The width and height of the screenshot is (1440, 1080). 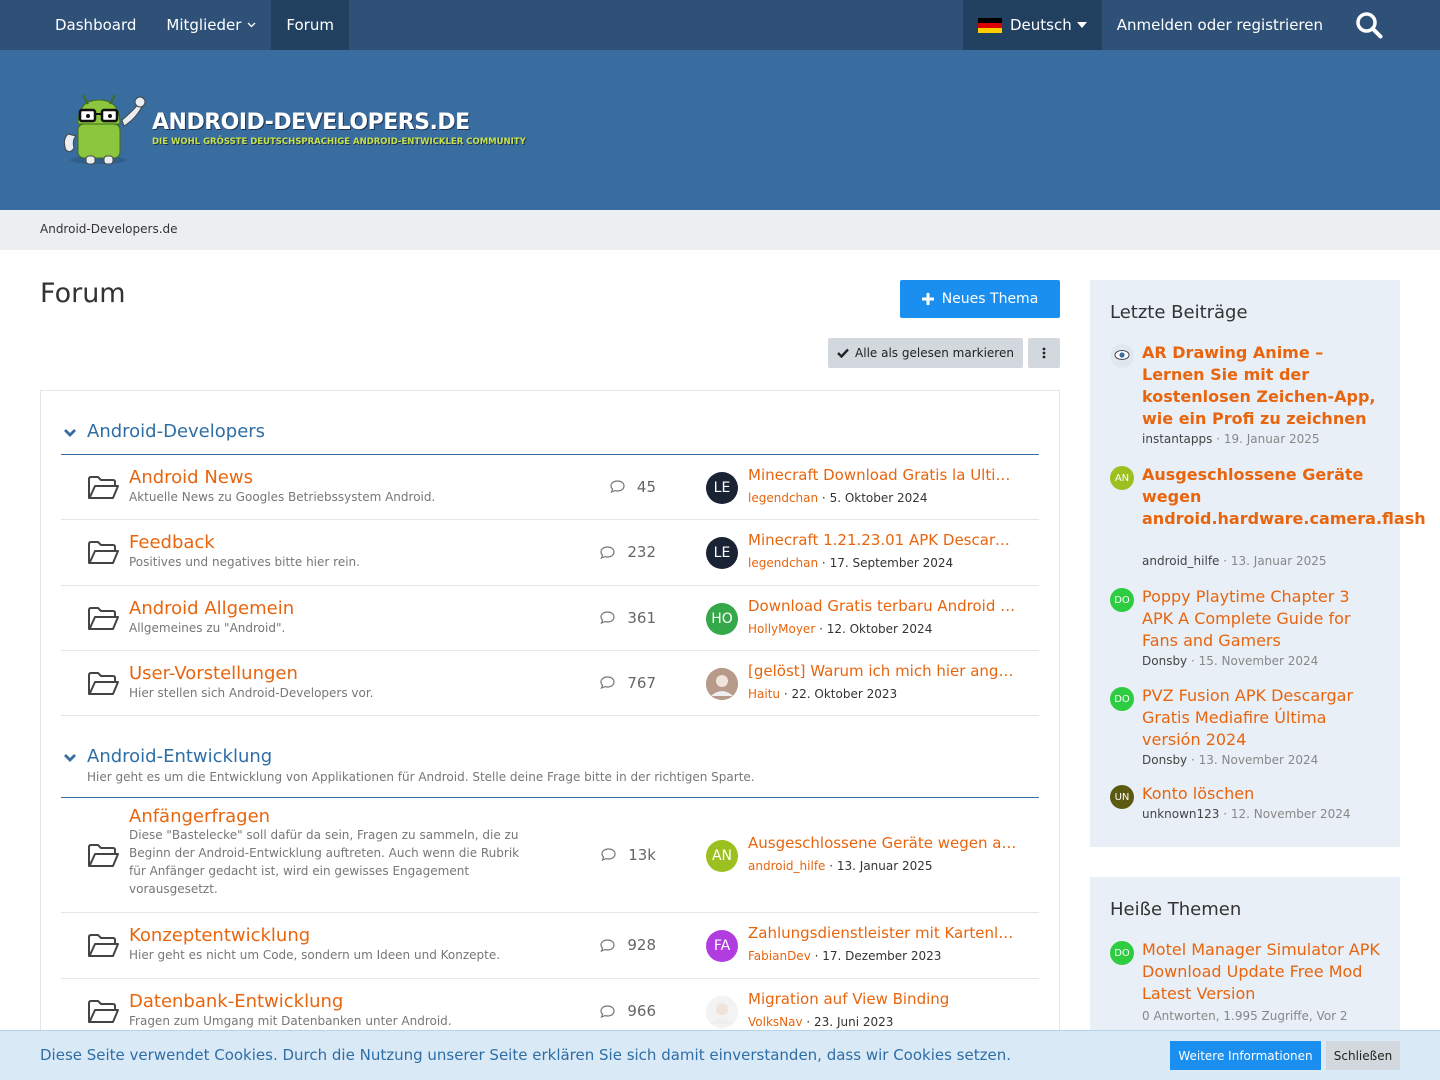 What do you see at coordinates (934, 353) in the screenshot?
I see `mark-all-read-label: Alle als gelesen markieren` at bounding box center [934, 353].